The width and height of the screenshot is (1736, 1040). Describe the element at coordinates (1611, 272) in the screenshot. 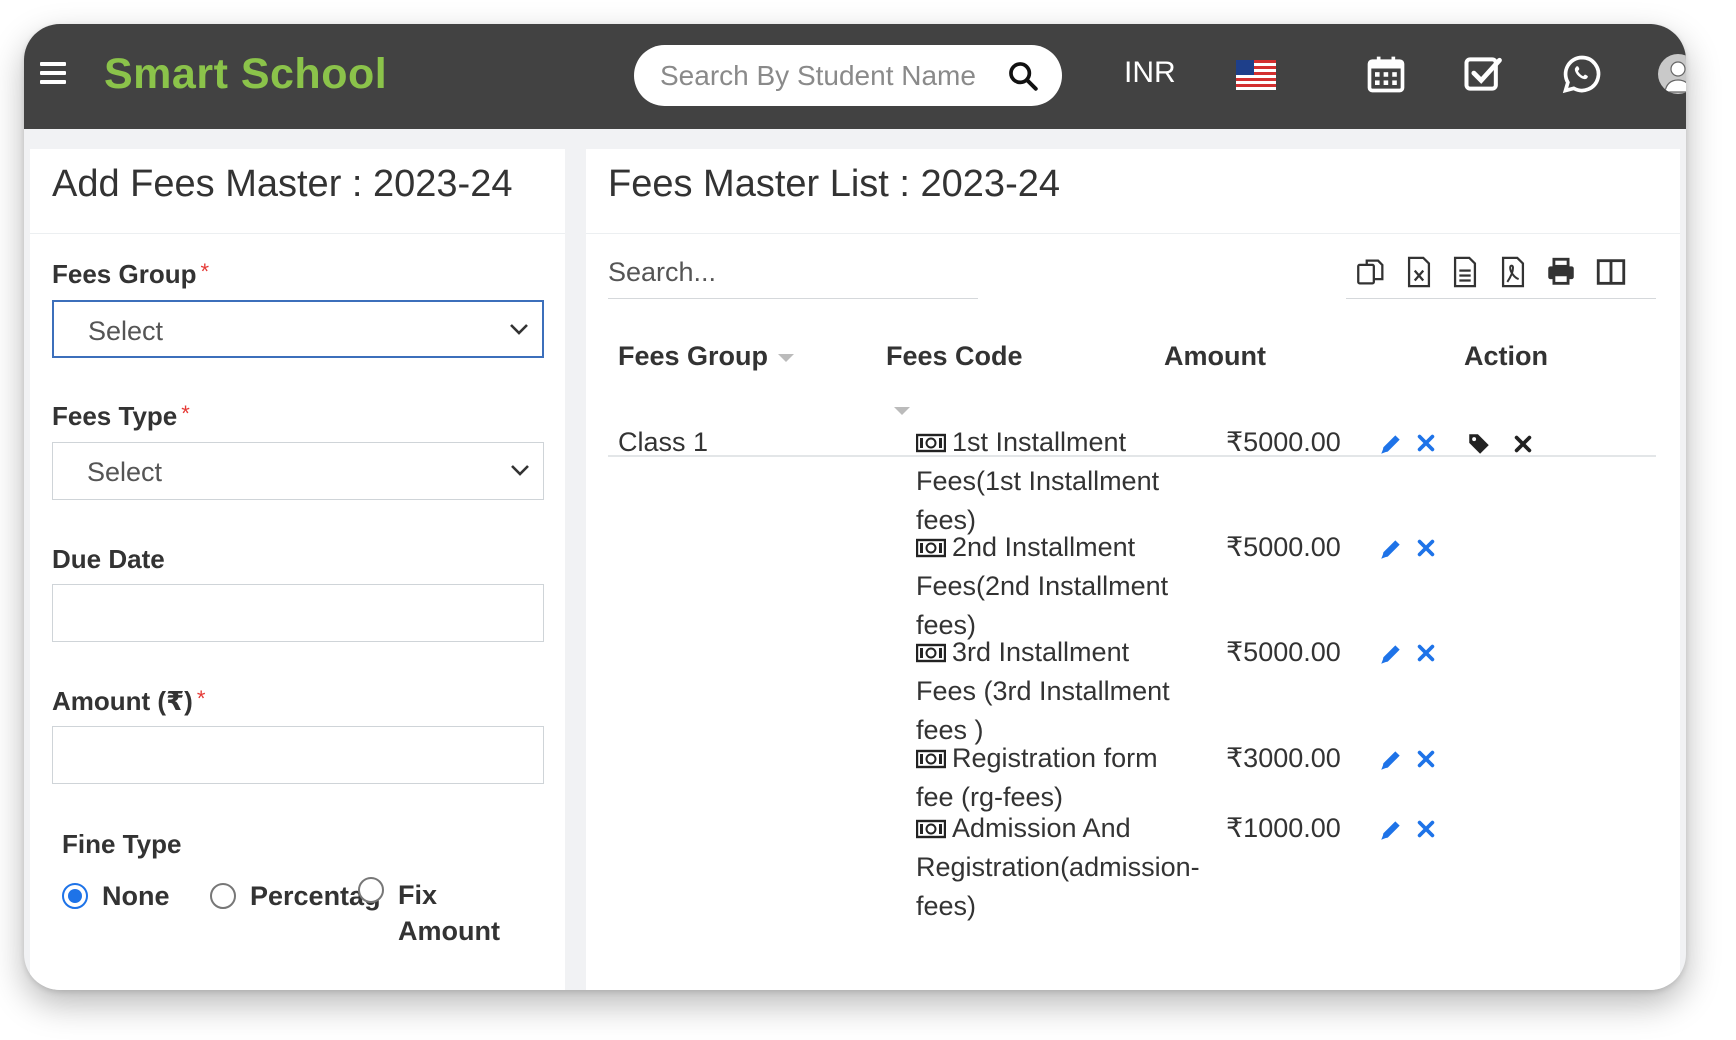

I see `columns-icon` at that location.